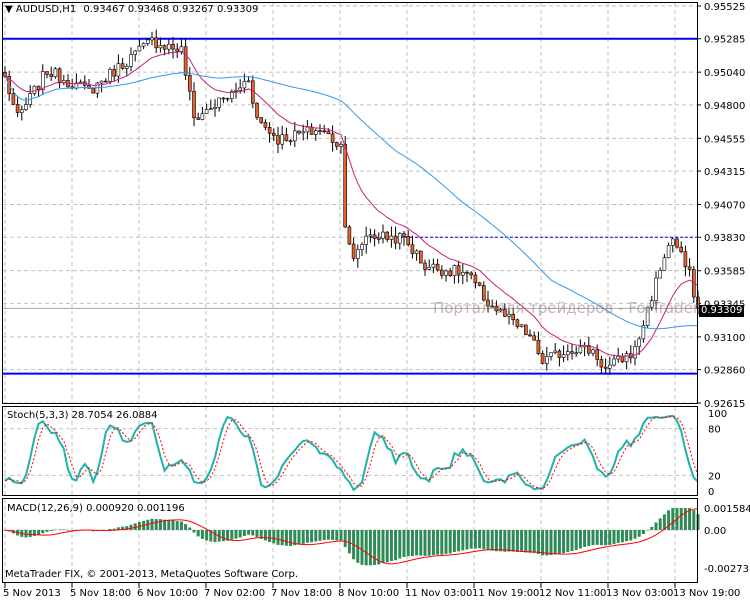 The height and width of the screenshot is (600, 750). Describe the element at coordinates (715, 531) in the screenshot. I see `macd-tick-label: 0.00` at that location.